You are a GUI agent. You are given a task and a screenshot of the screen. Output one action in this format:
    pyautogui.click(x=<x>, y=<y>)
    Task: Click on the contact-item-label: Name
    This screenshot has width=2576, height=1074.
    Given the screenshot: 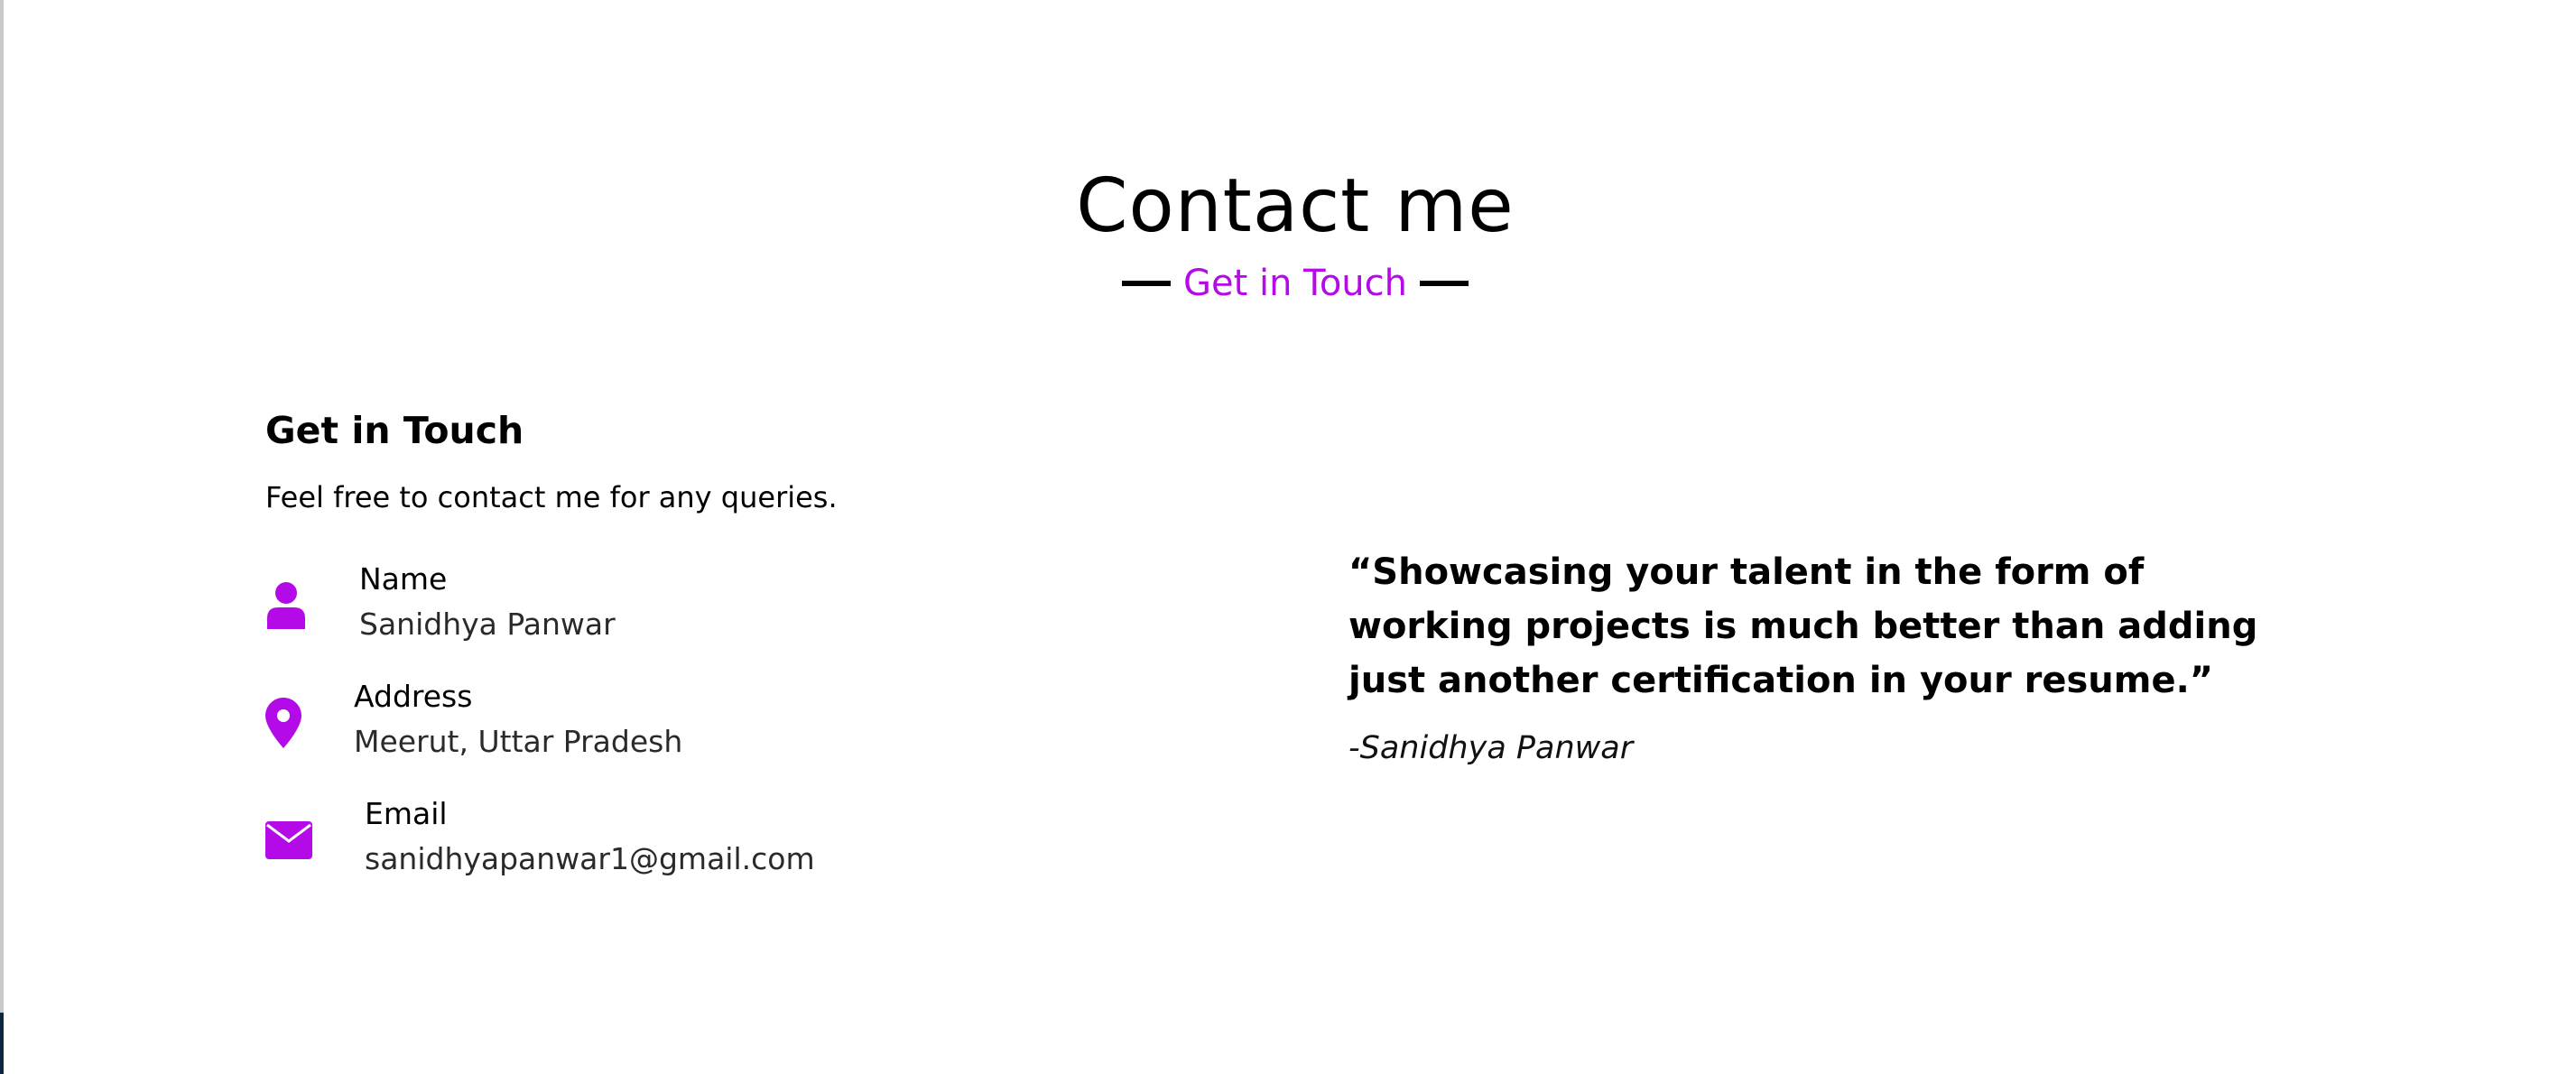 What is the action you would take?
    pyautogui.click(x=403, y=579)
    